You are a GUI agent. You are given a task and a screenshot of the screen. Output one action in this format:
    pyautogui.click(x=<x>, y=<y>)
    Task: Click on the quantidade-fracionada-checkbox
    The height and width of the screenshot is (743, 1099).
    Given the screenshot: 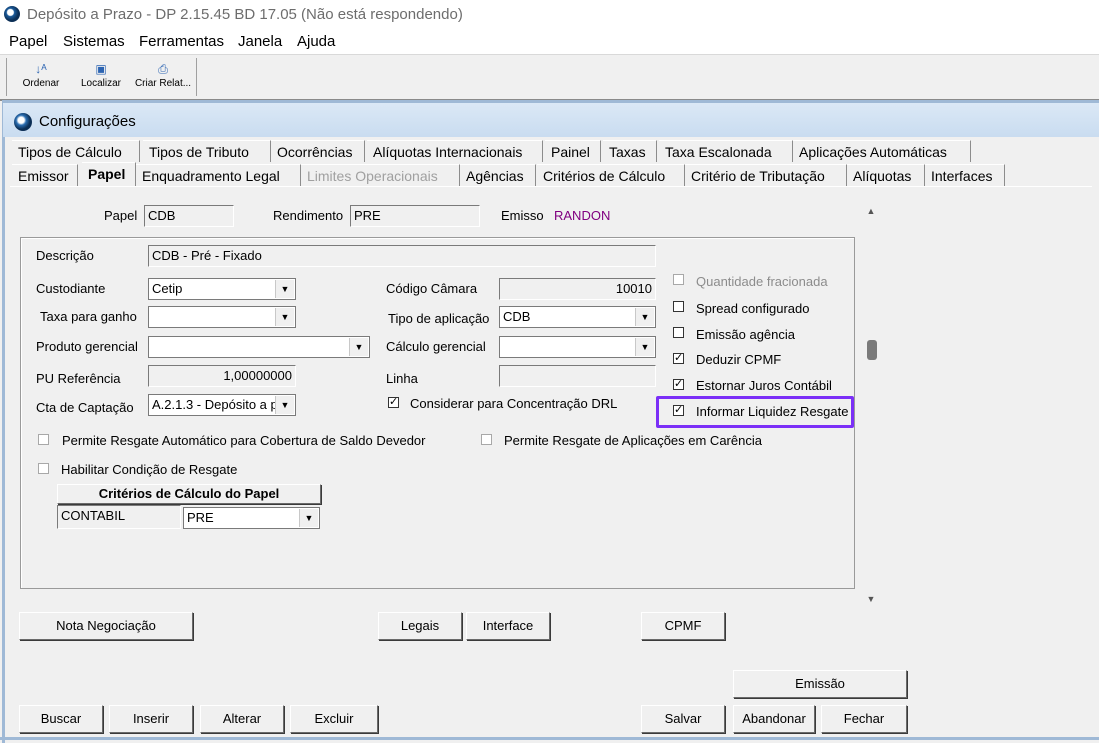 What is the action you would take?
    pyautogui.click(x=678, y=279)
    